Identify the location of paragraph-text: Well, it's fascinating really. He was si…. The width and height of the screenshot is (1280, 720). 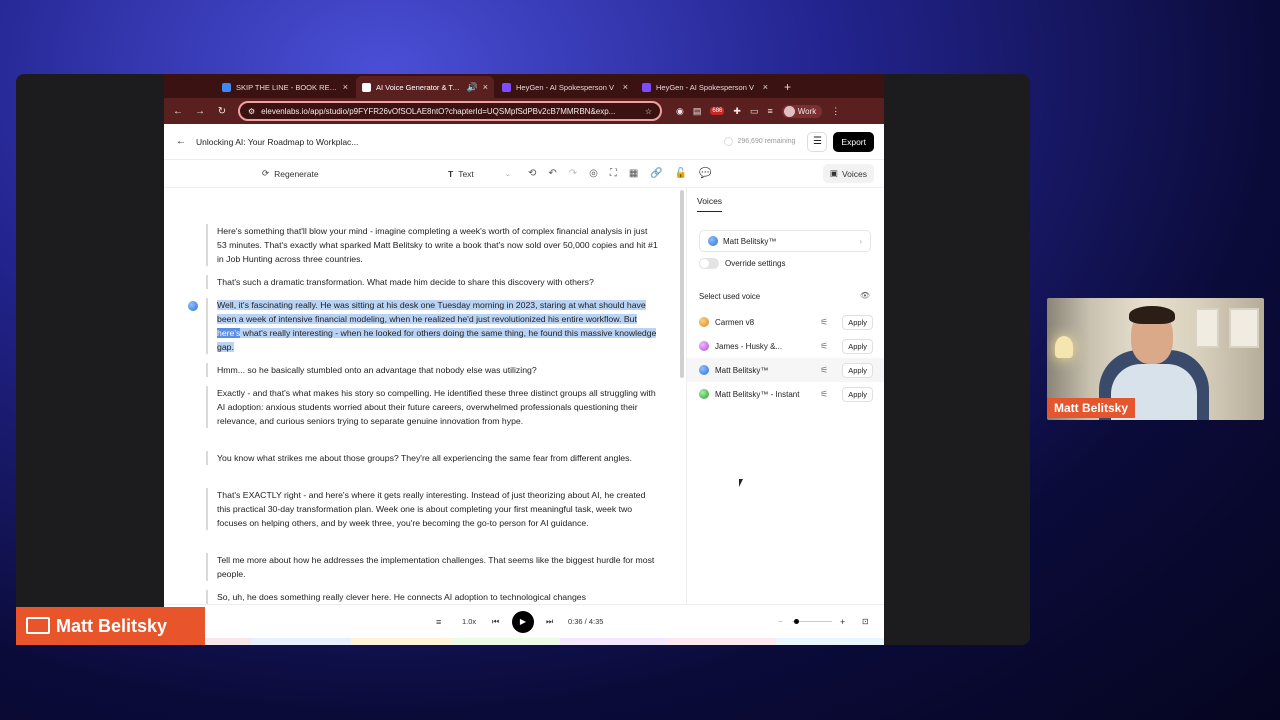
(431, 312).